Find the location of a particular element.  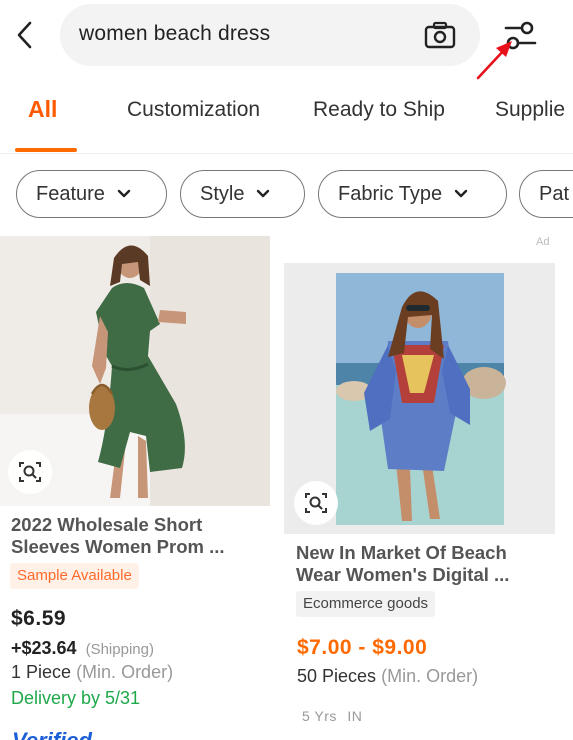

product-price: $6.59 is located at coordinates (39, 618).